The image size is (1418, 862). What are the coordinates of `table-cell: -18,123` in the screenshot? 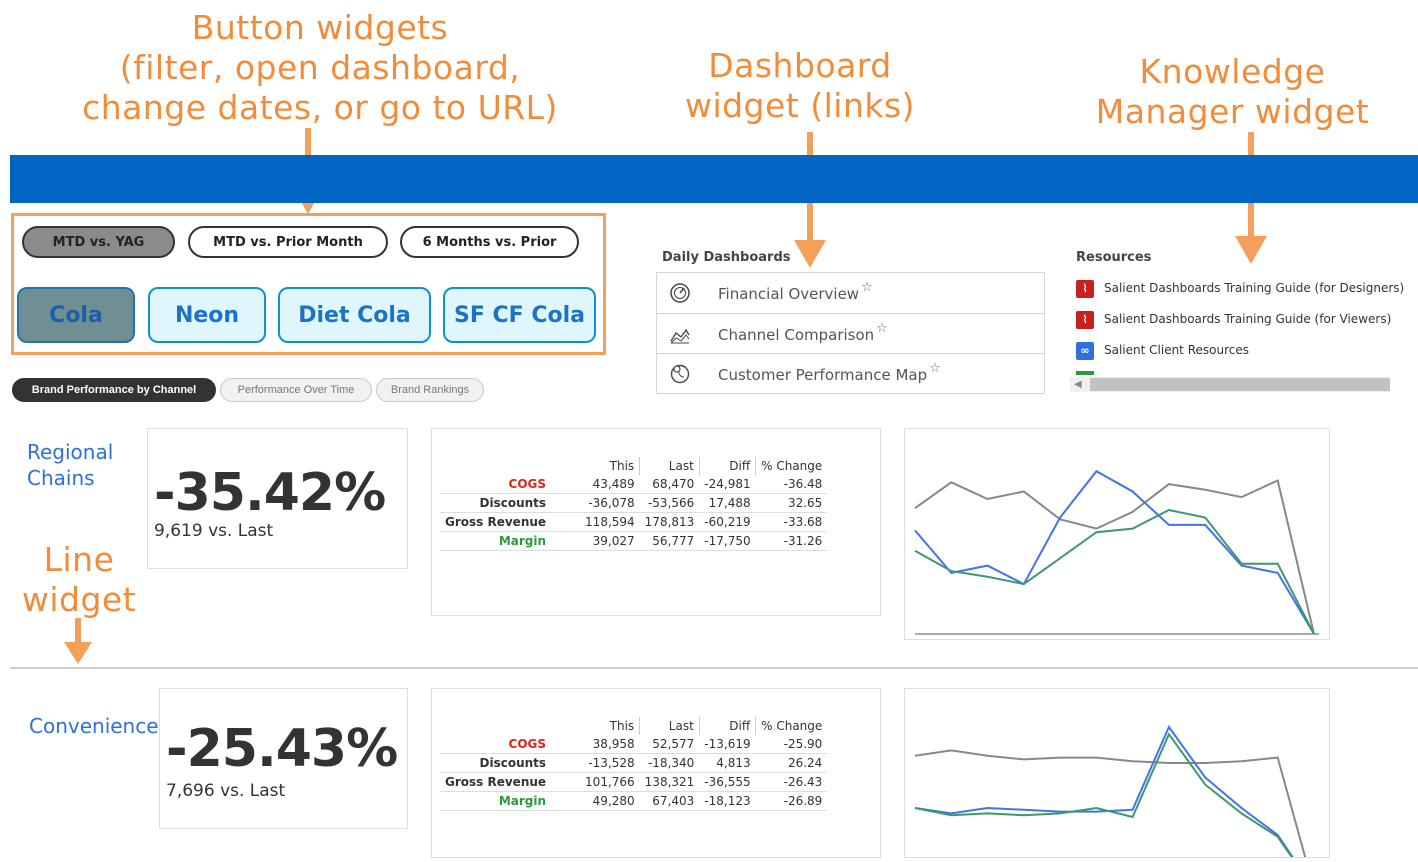 It's located at (727, 801).